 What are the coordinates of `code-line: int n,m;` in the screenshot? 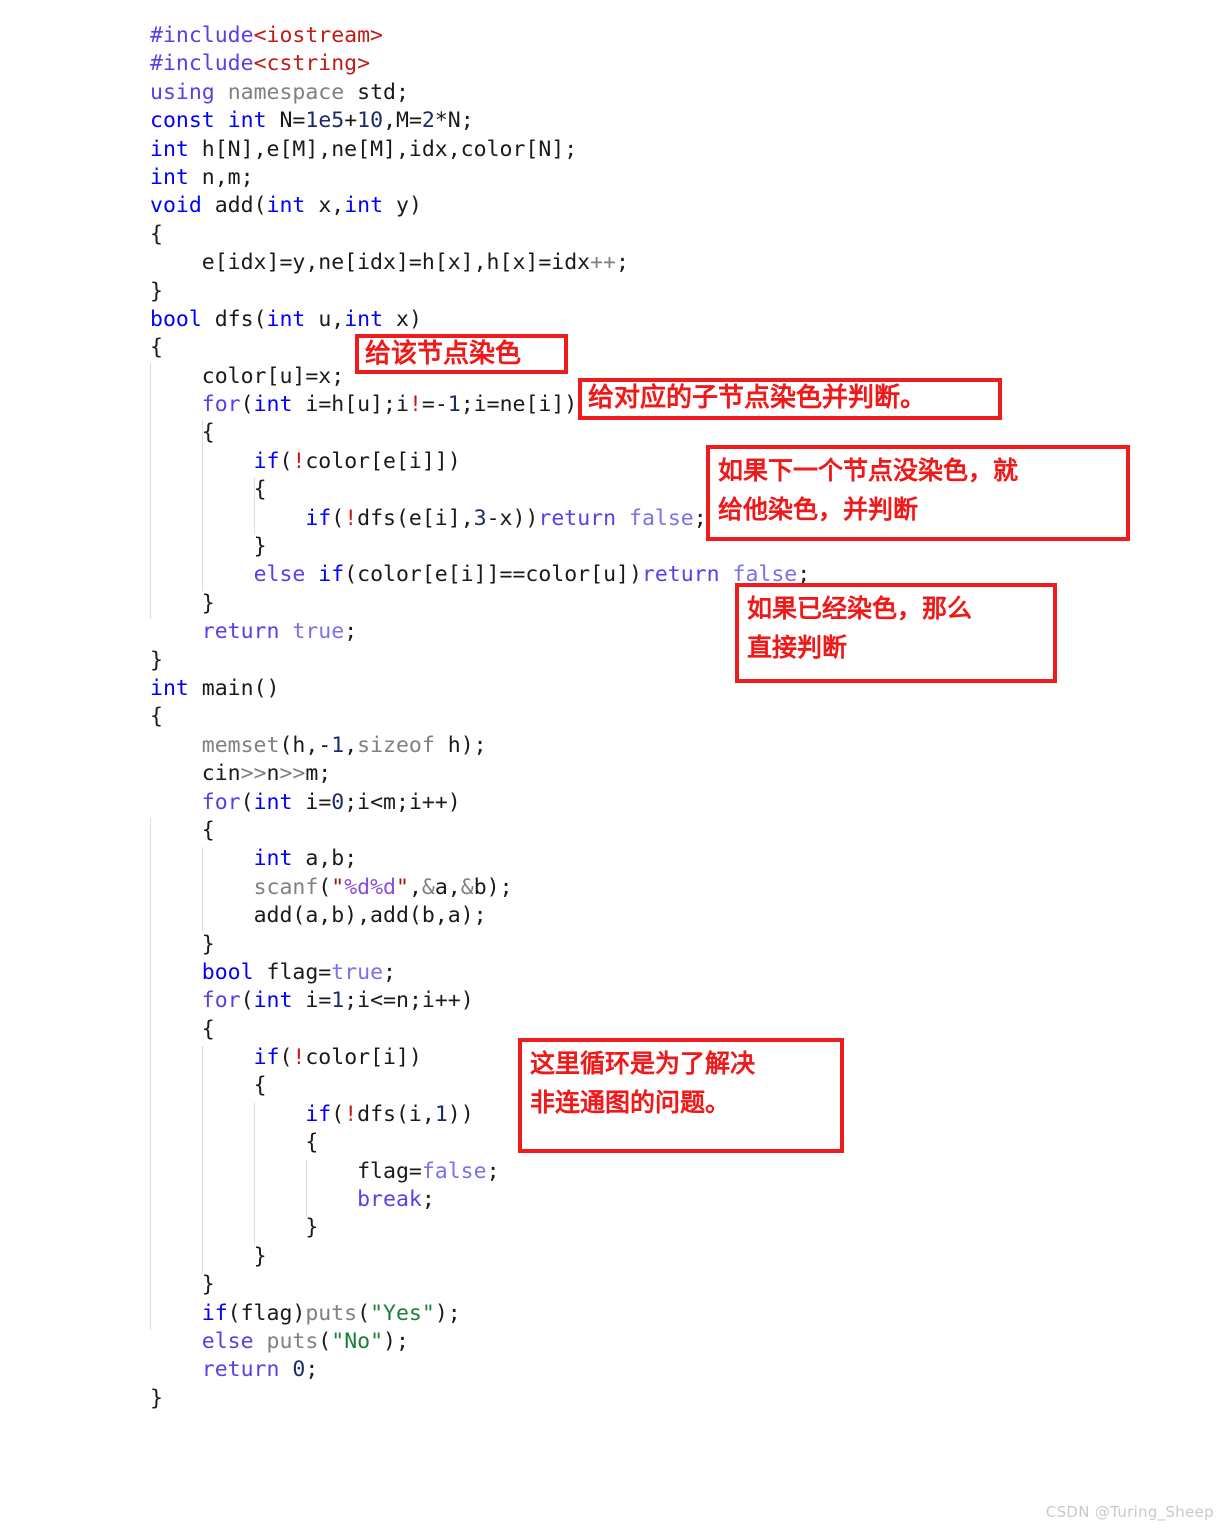 It's located at (202, 177).